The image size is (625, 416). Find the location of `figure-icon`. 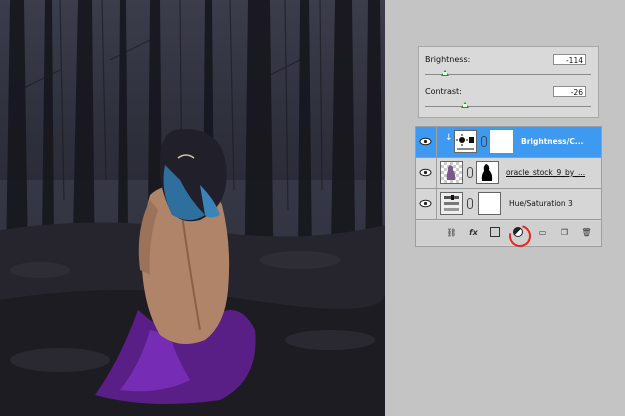

figure-icon is located at coordinates (451, 172).